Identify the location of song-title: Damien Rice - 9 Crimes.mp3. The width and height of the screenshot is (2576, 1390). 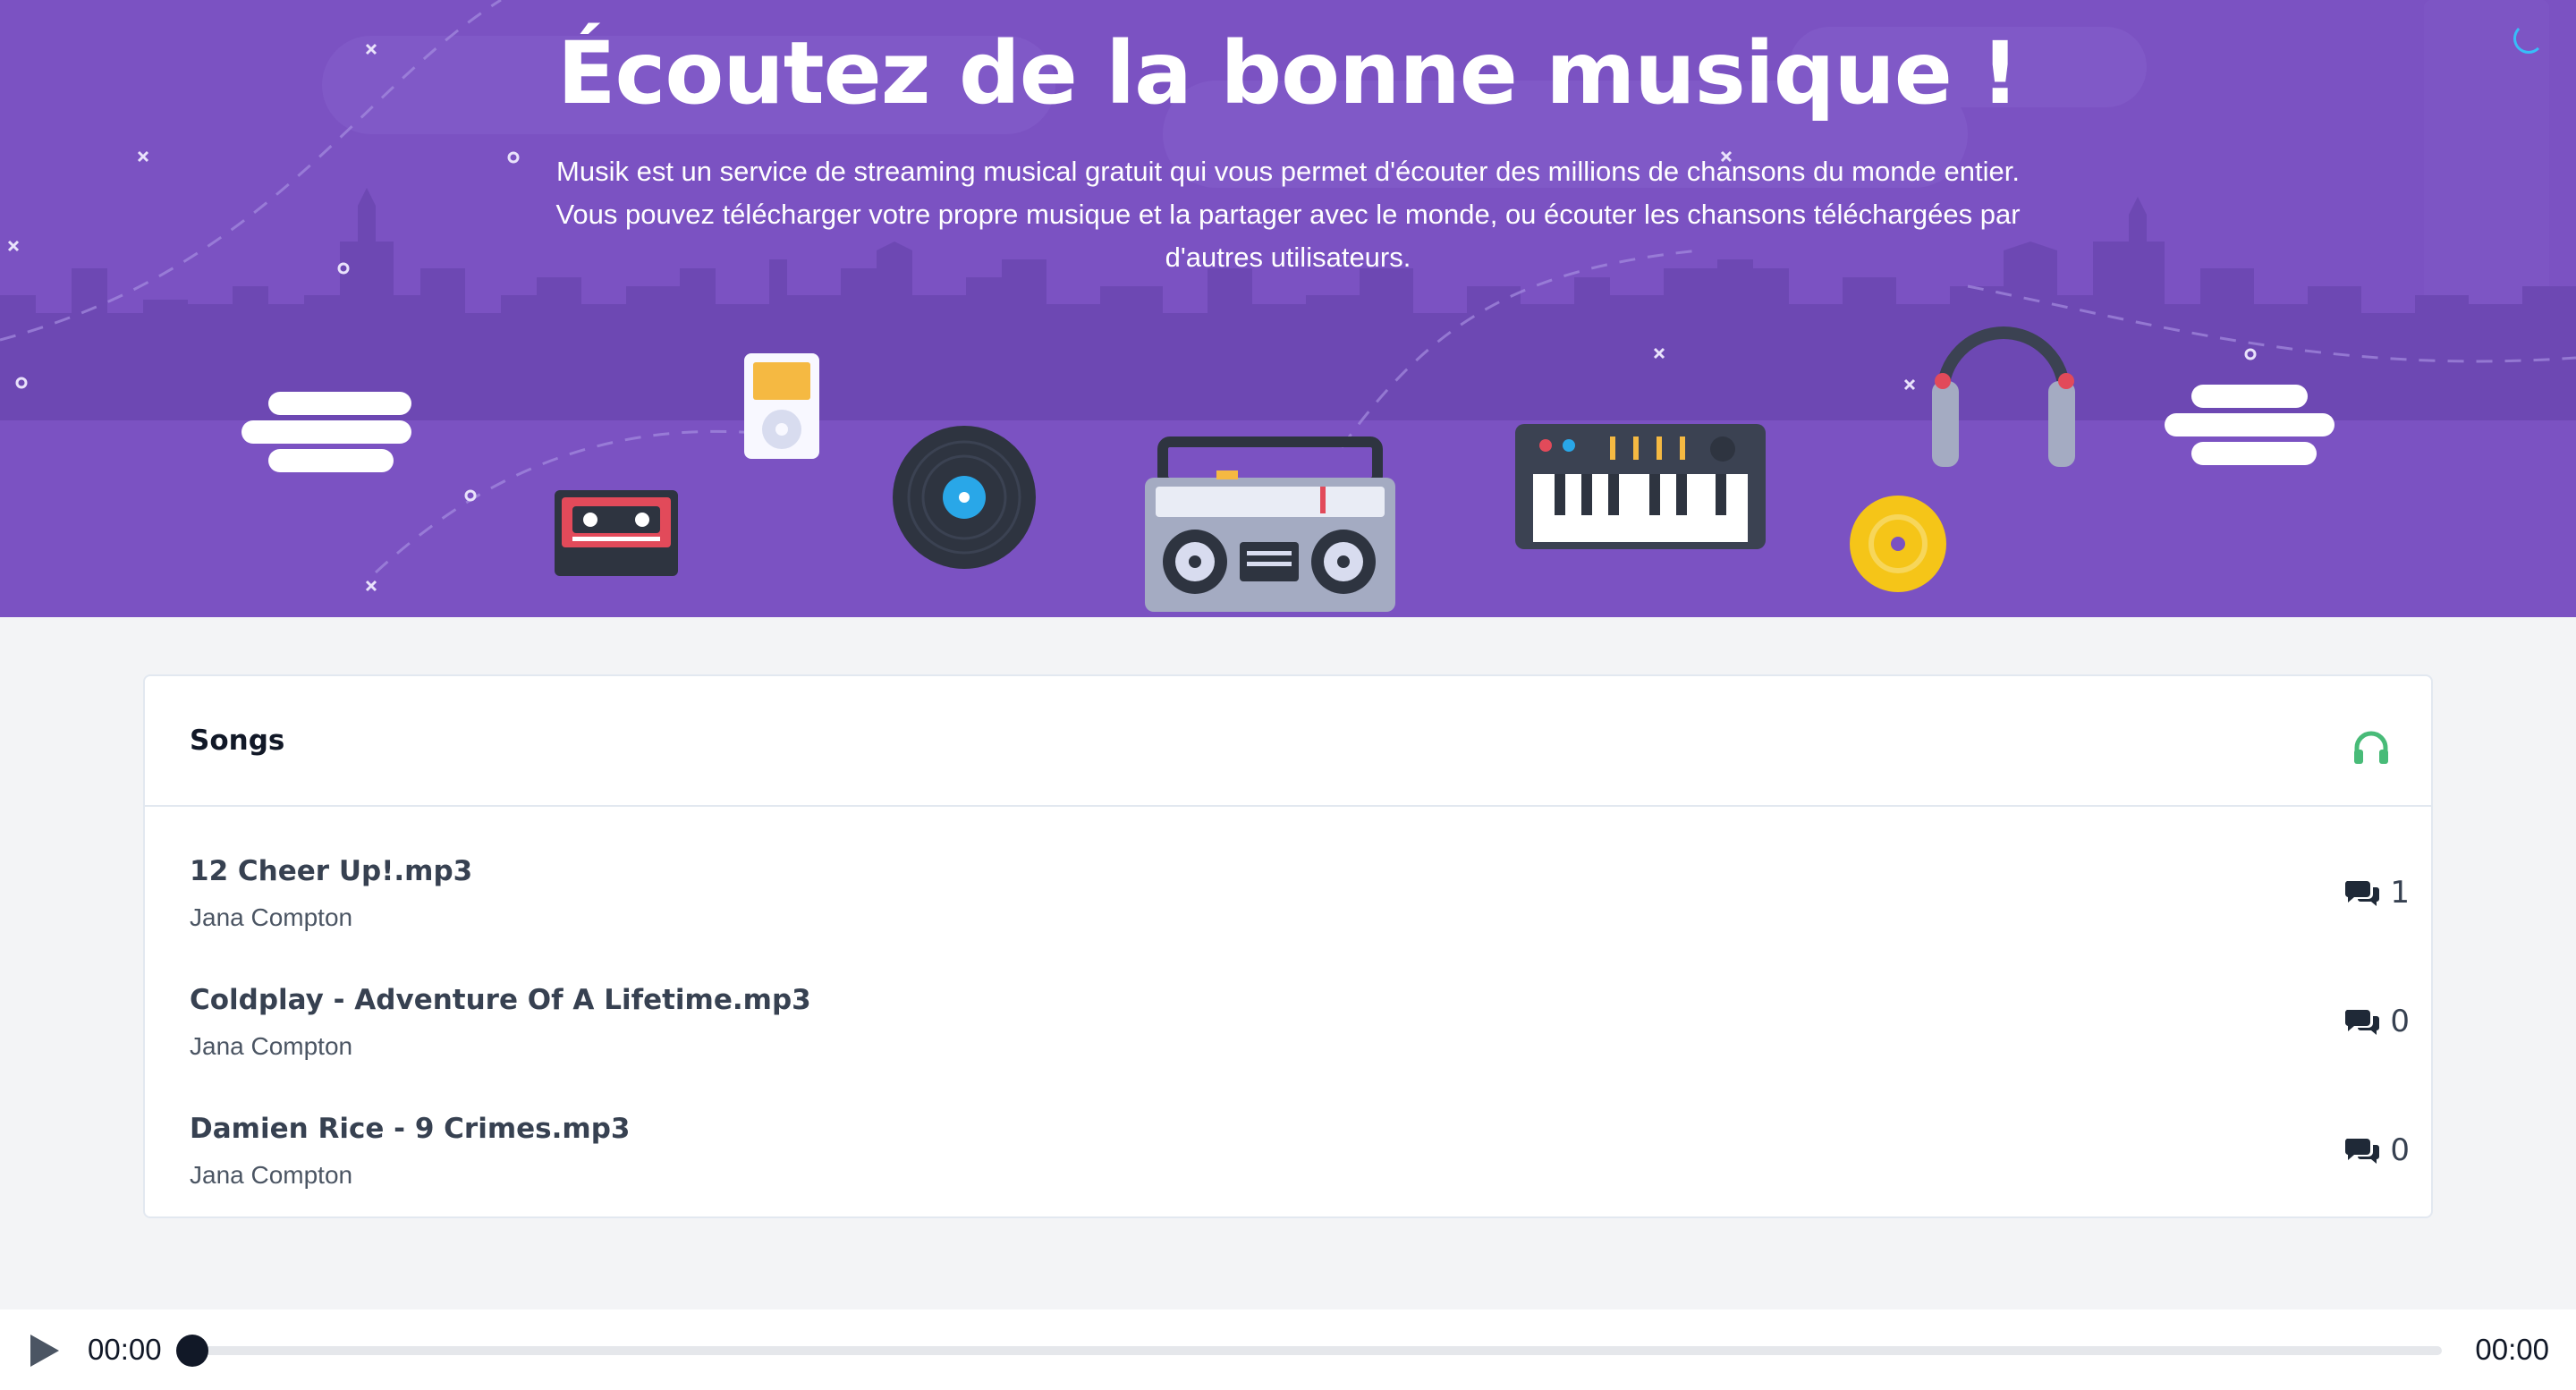
(410, 1129).